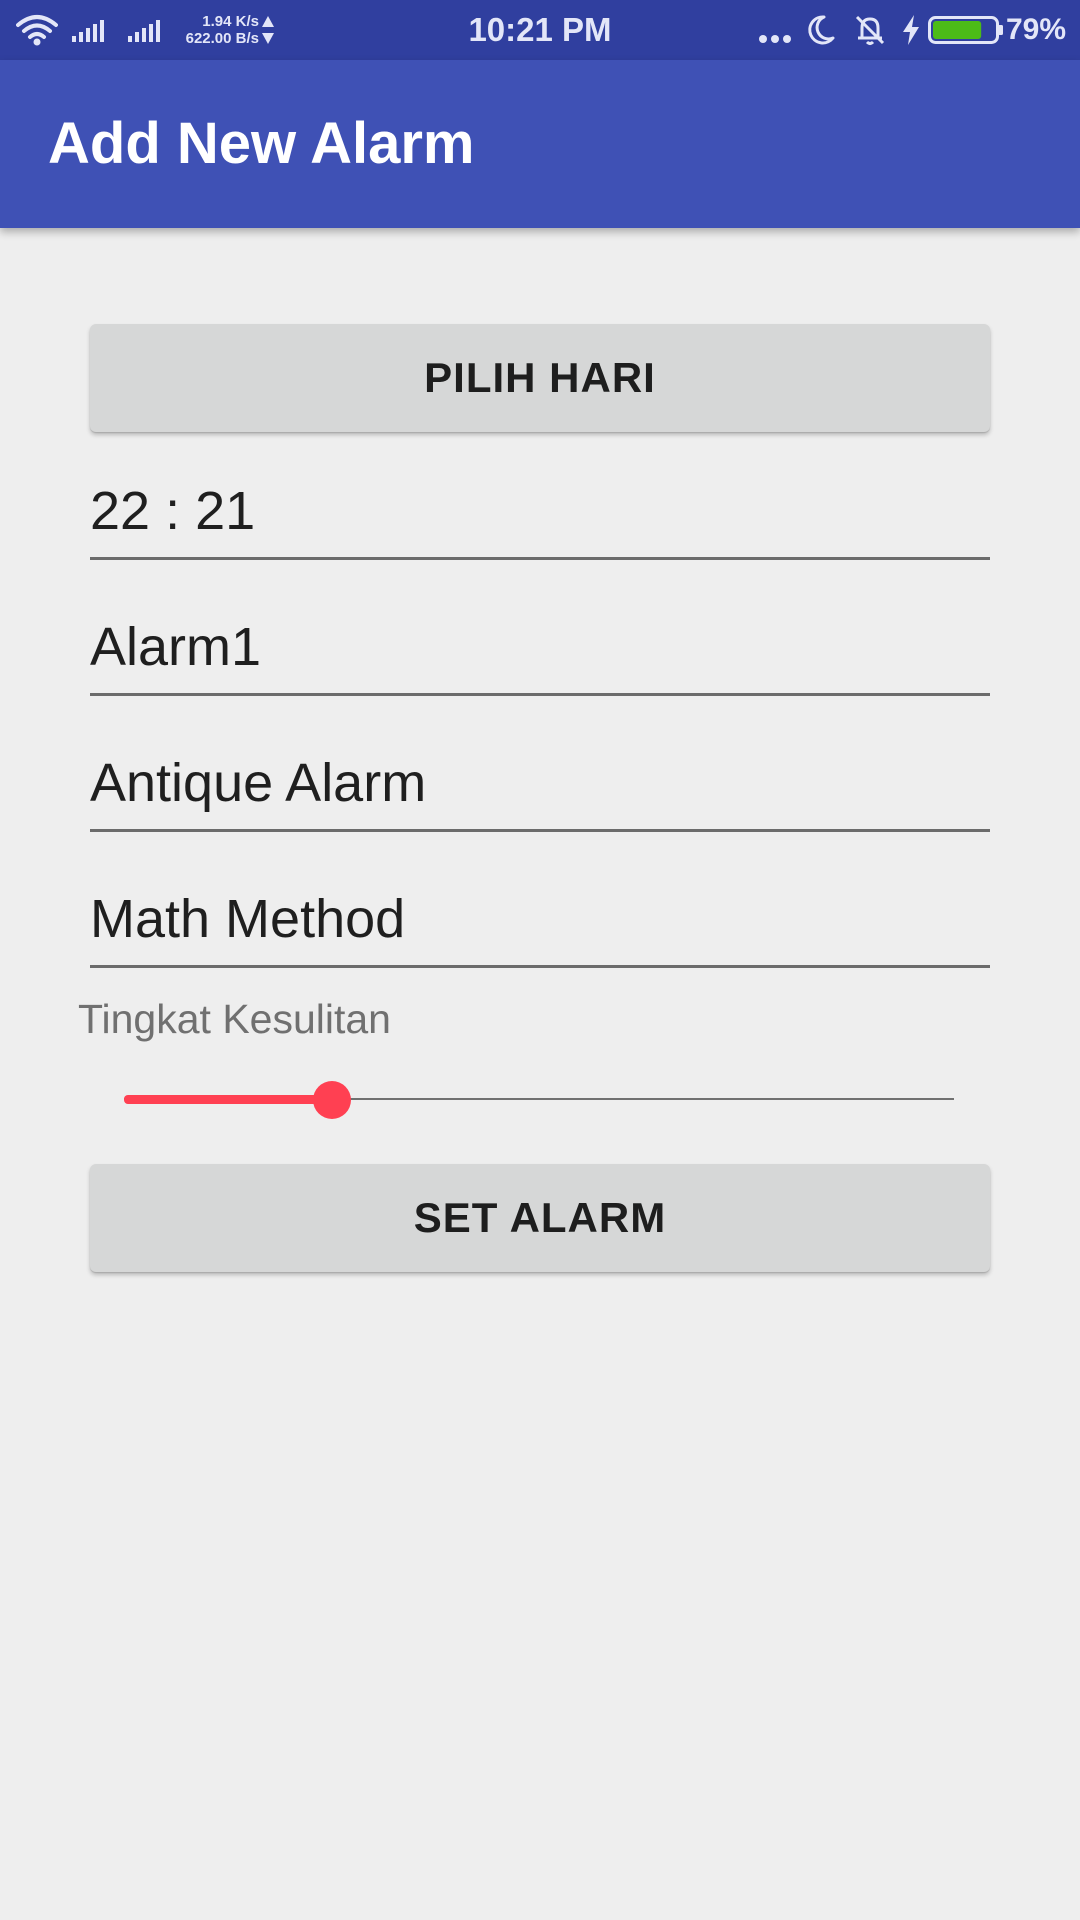 This screenshot has width=1080, height=1920. What do you see at coordinates (870, 30) in the screenshot?
I see `bell-off-icon` at bounding box center [870, 30].